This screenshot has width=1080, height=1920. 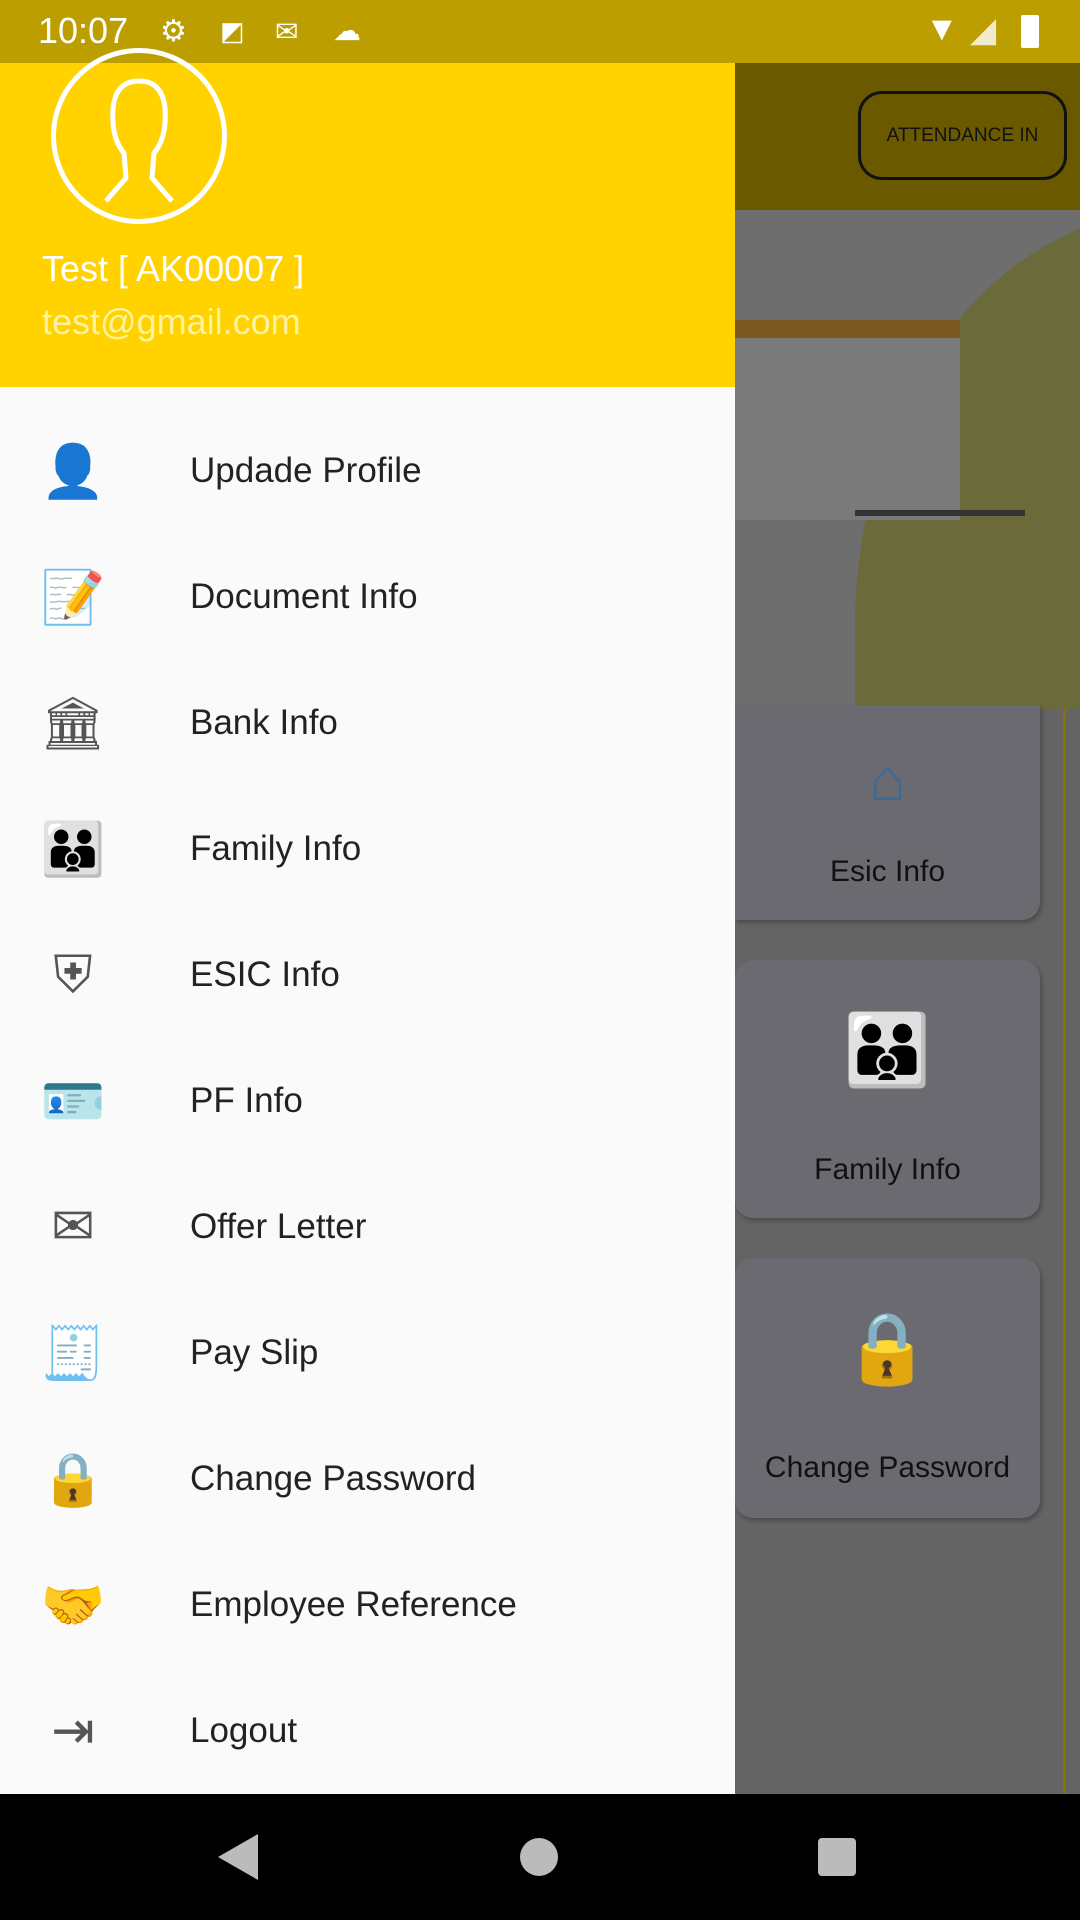 I want to click on recents-icon, so click(x=837, y=1857).